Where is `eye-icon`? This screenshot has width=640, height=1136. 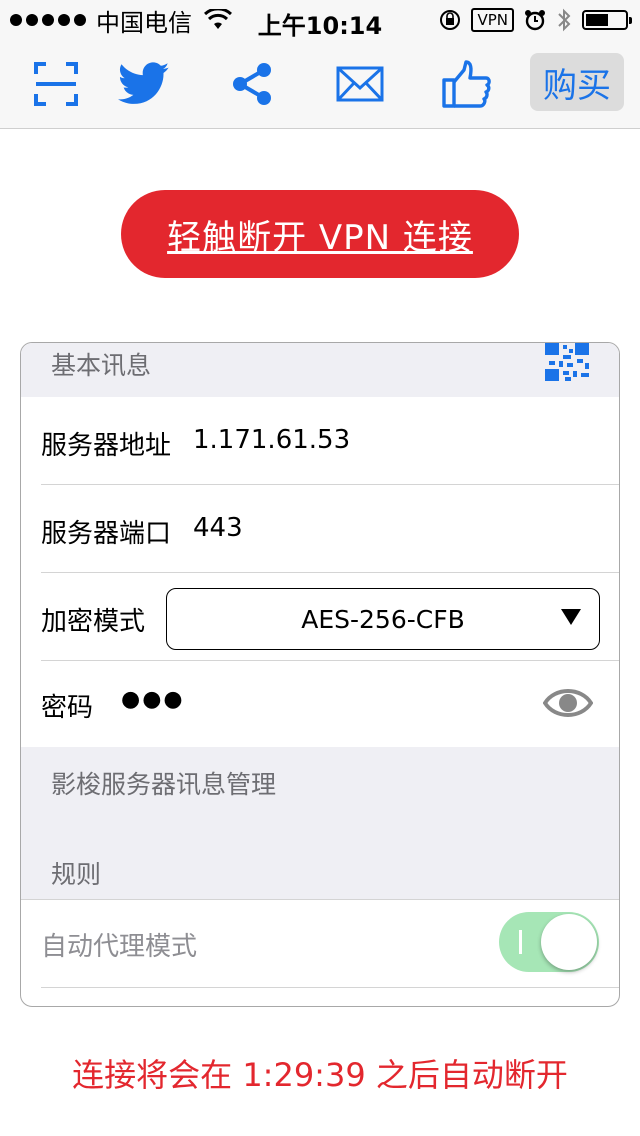
eye-icon is located at coordinates (568, 703).